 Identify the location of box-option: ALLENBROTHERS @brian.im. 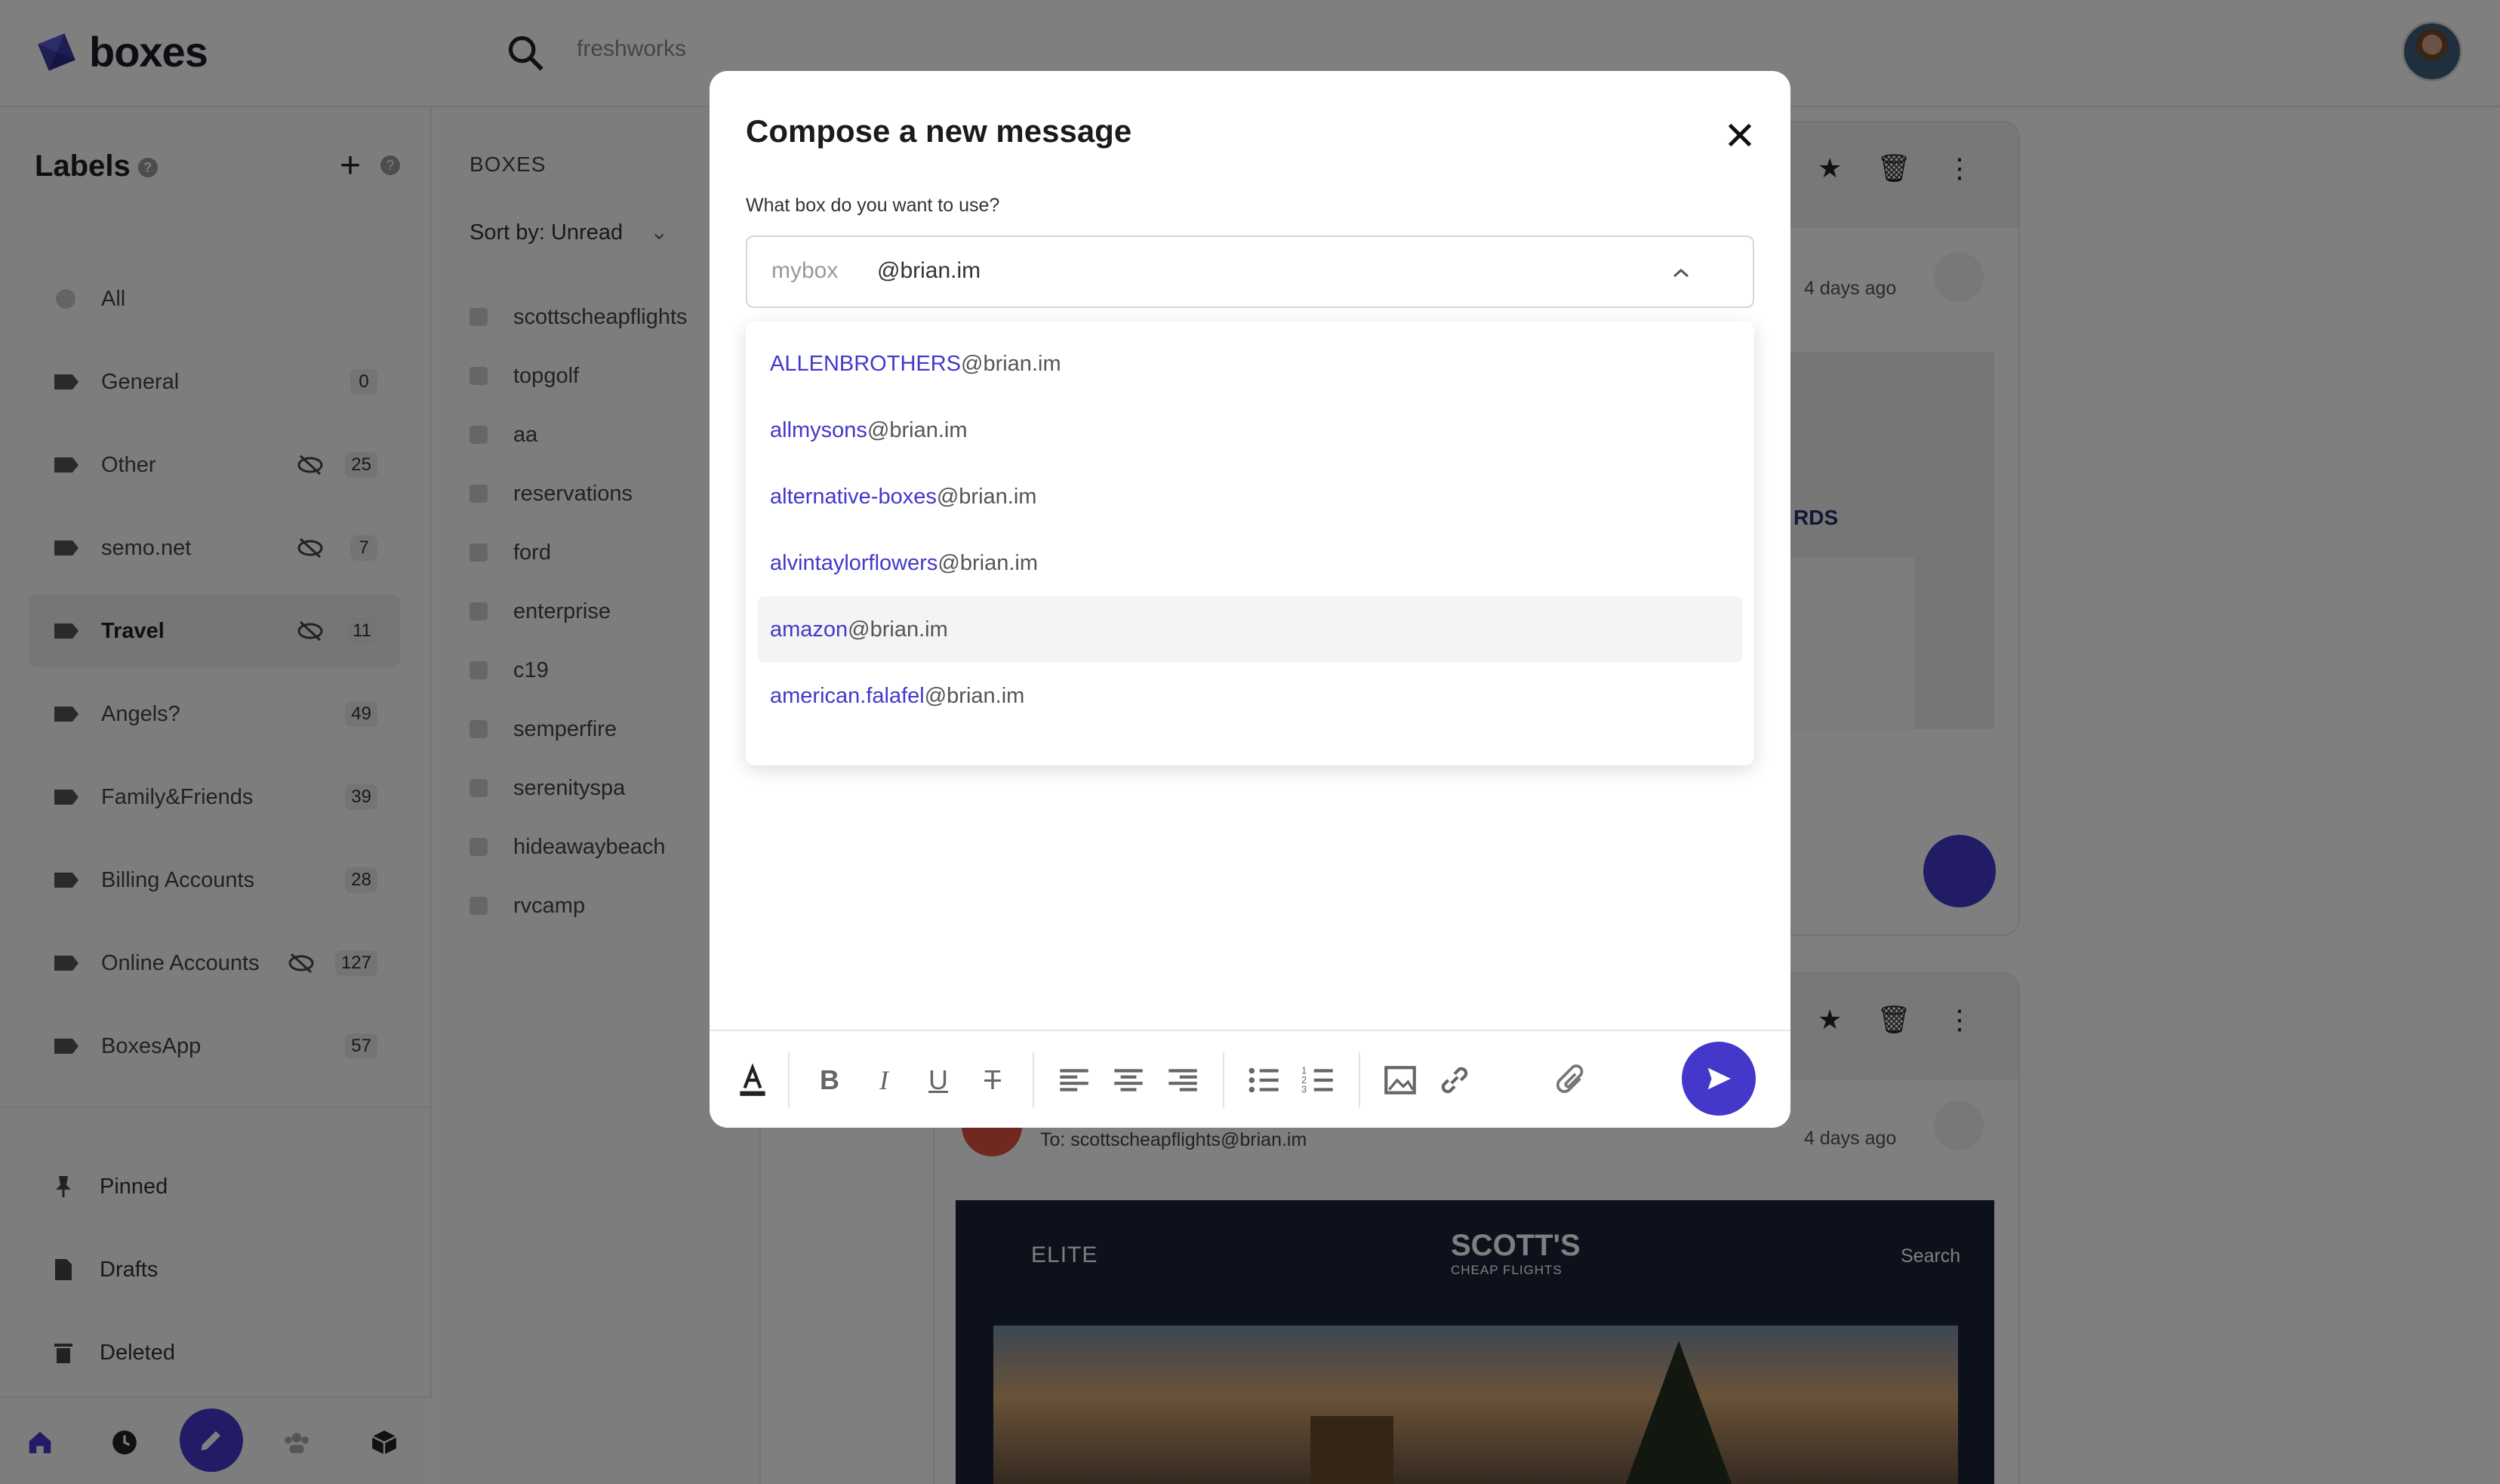
(1250, 364).